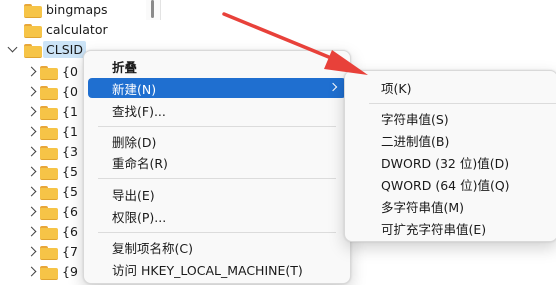  I want to click on tree-item-label: {7, so click(70, 251).